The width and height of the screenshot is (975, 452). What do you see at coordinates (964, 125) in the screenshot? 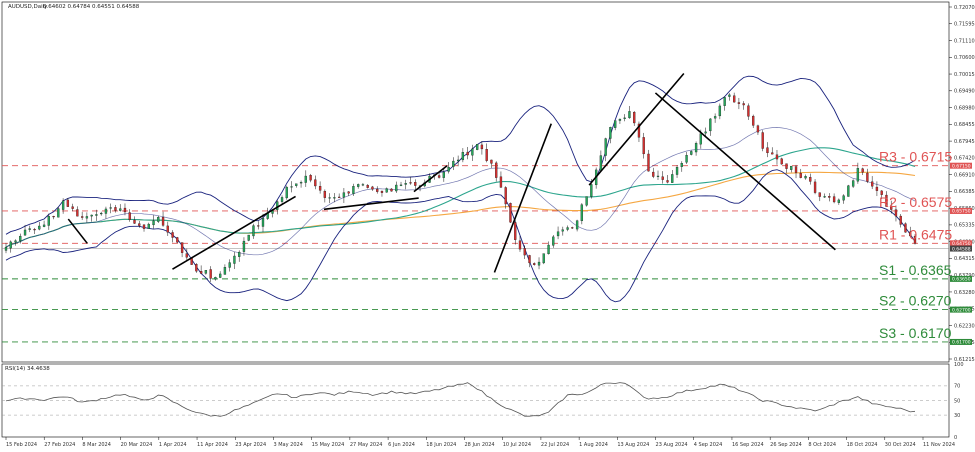
I see `price-tick-label: 0.68455` at bounding box center [964, 125].